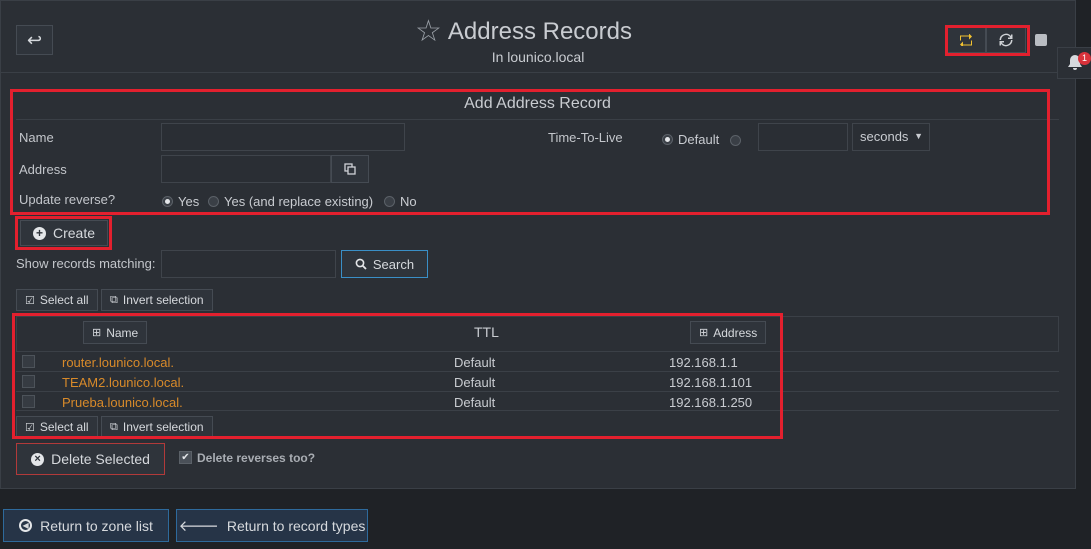  What do you see at coordinates (735, 332) in the screenshot?
I see `col-address-label: Address` at bounding box center [735, 332].